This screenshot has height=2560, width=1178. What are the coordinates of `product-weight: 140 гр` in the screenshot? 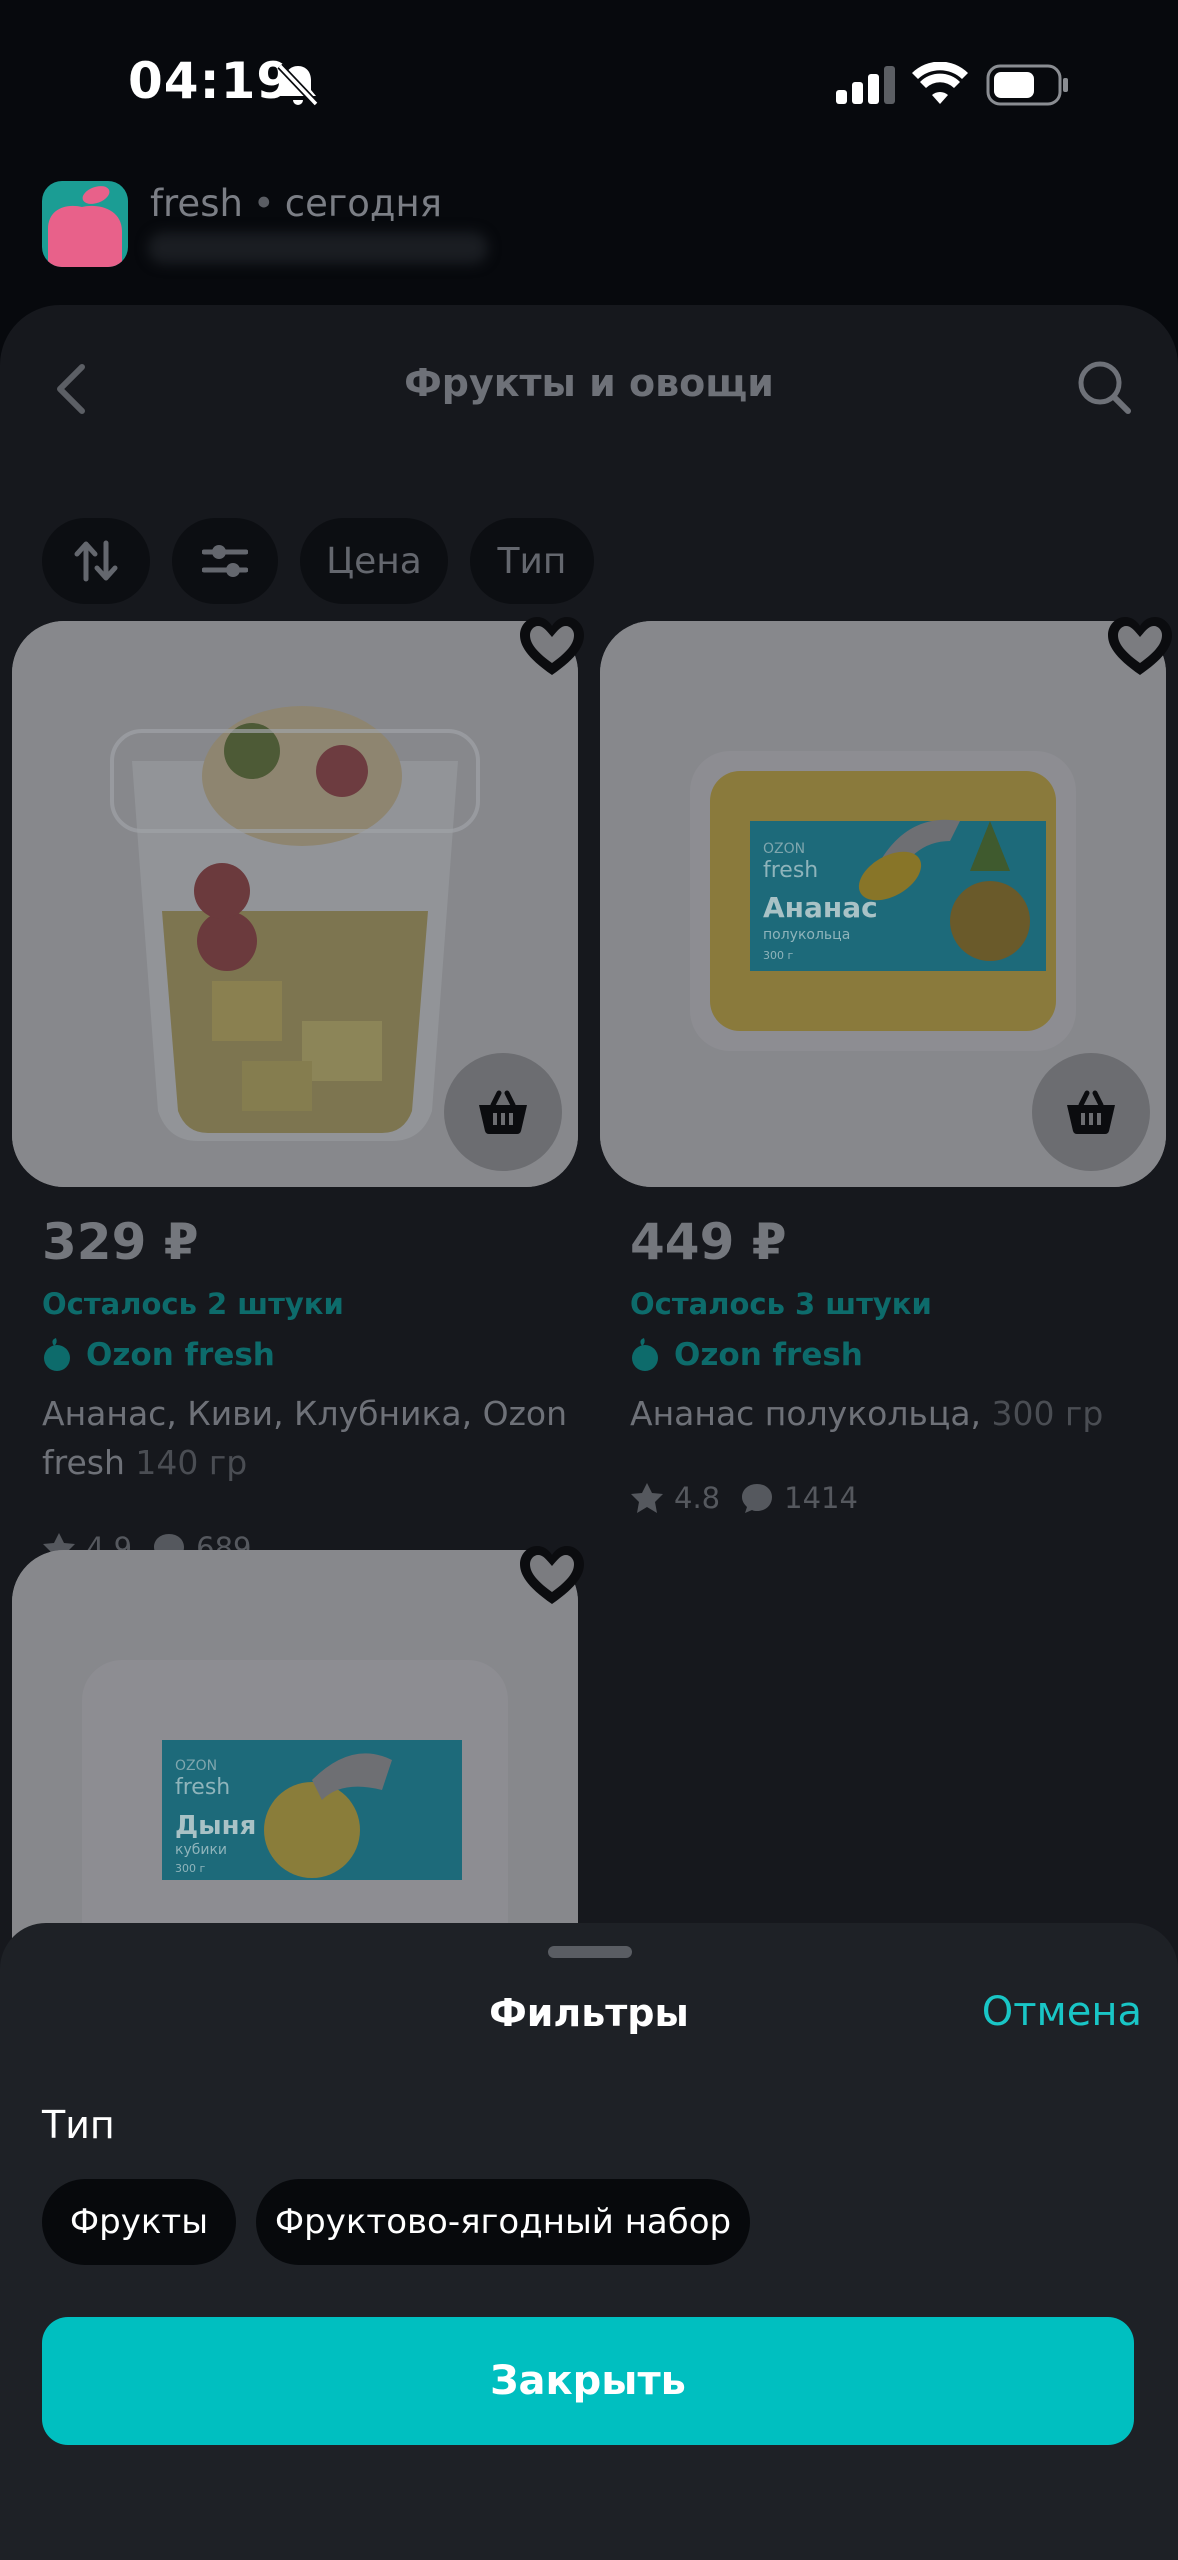 It's located at (191, 1462).